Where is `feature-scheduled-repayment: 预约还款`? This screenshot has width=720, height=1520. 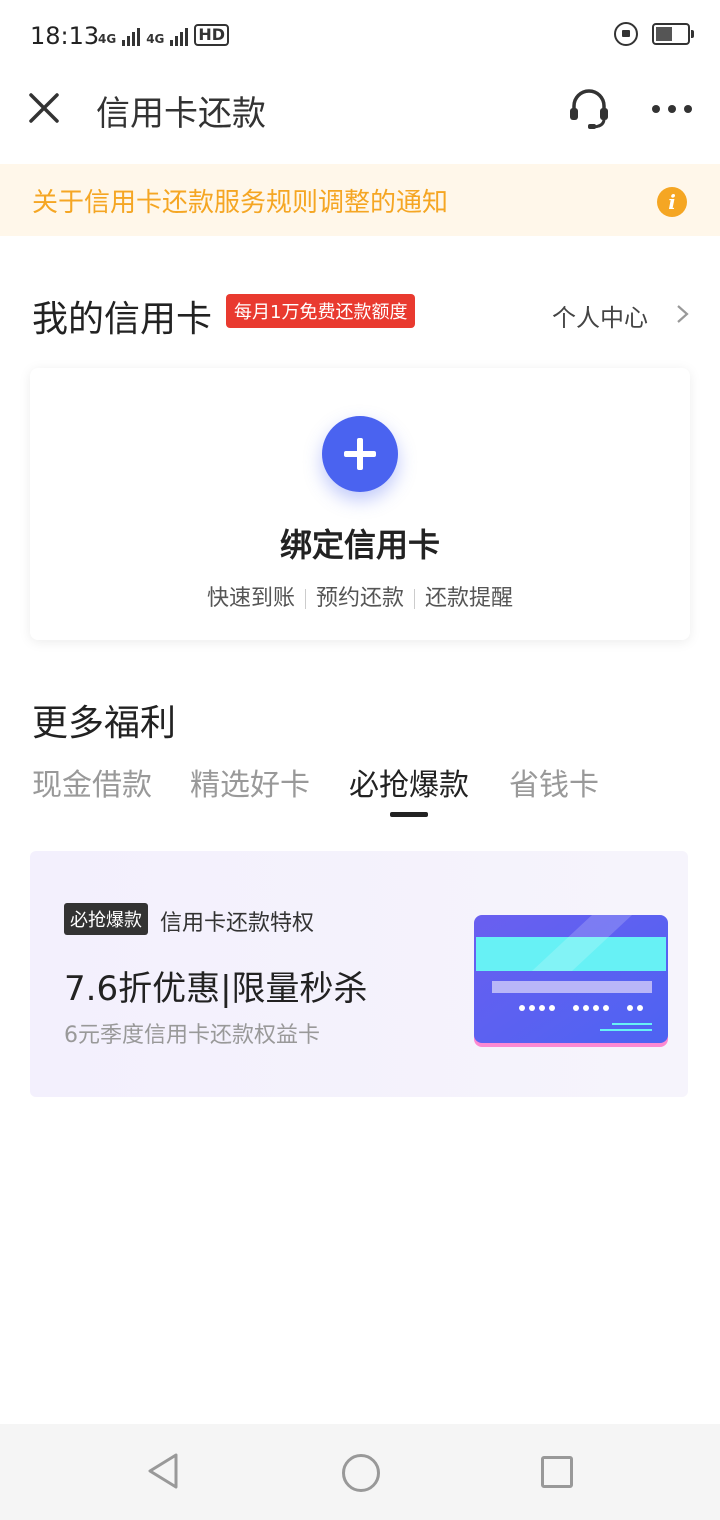 feature-scheduled-repayment: 预约还款 is located at coordinates (359, 598).